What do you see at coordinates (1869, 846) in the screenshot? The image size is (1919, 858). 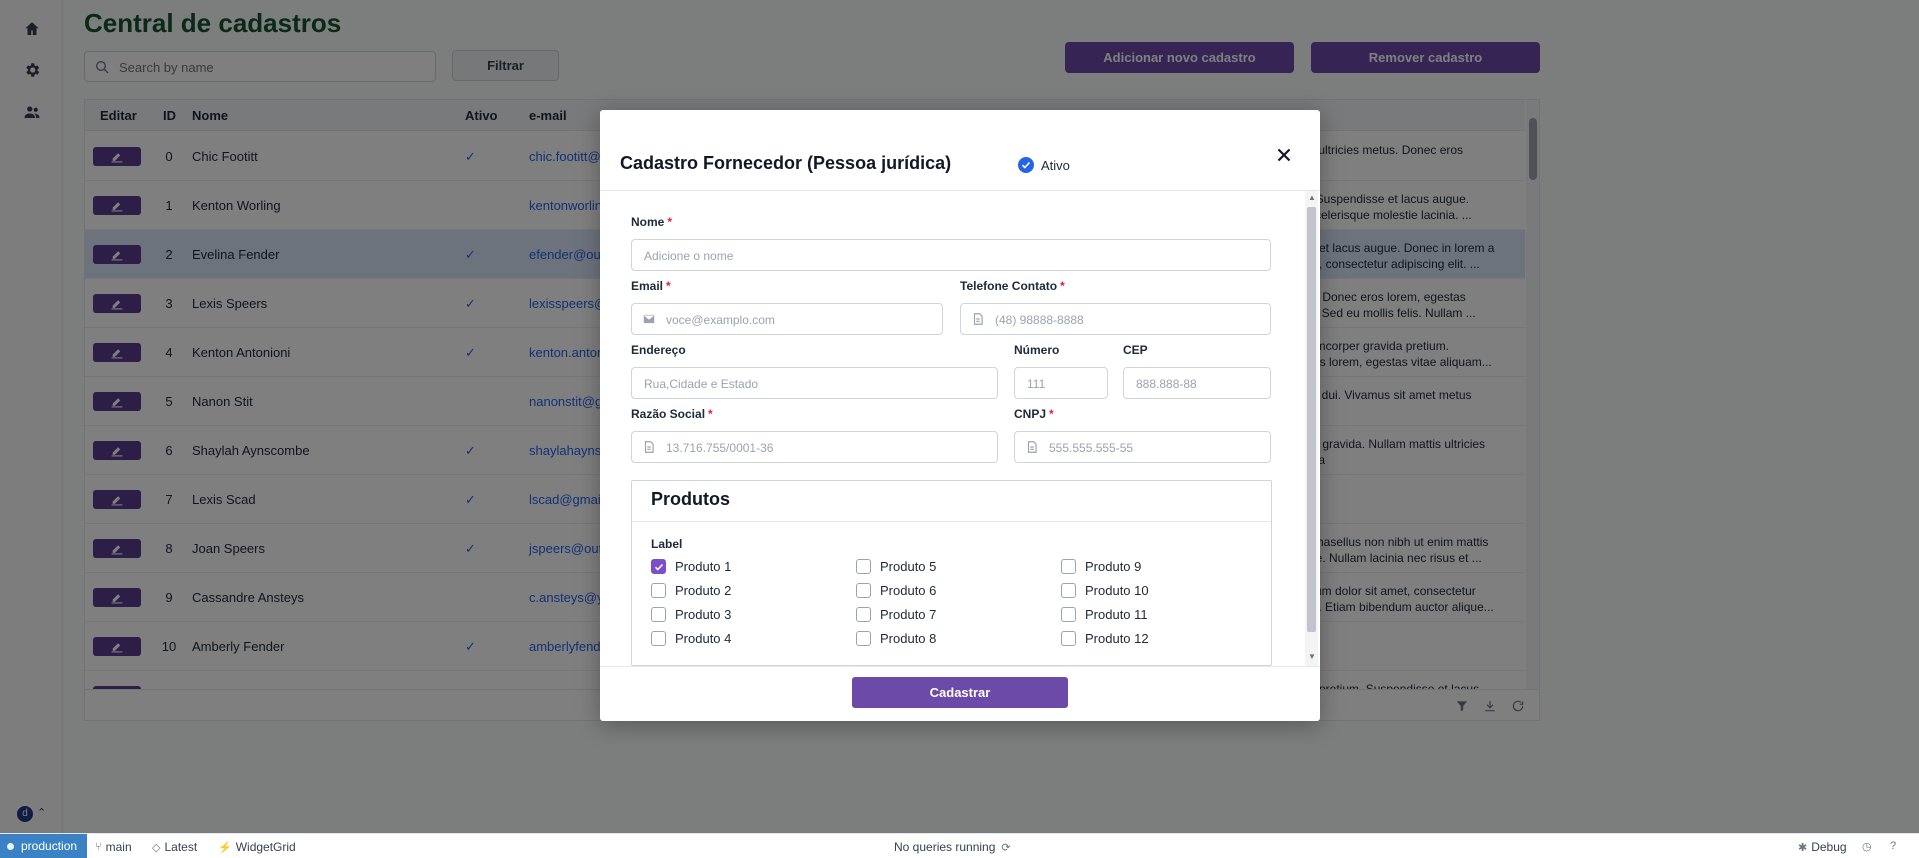 I see `history-icon: ◷` at bounding box center [1869, 846].